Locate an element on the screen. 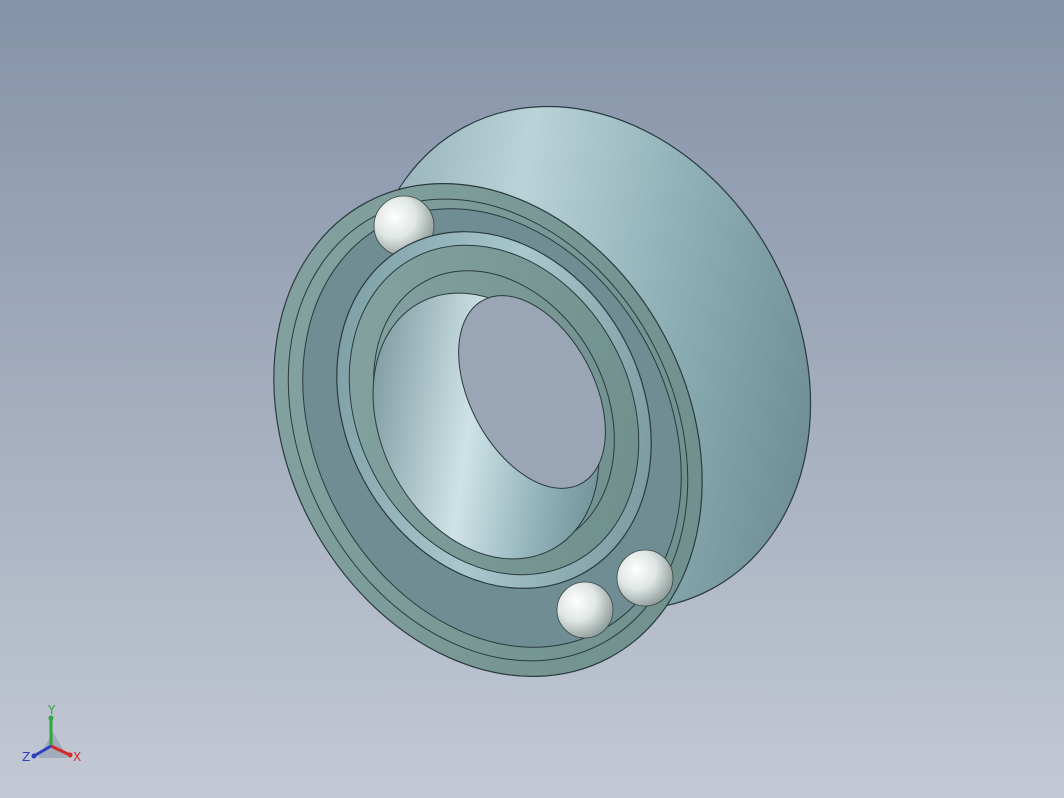  z-axis-label: Z is located at coordinates (26, 757).